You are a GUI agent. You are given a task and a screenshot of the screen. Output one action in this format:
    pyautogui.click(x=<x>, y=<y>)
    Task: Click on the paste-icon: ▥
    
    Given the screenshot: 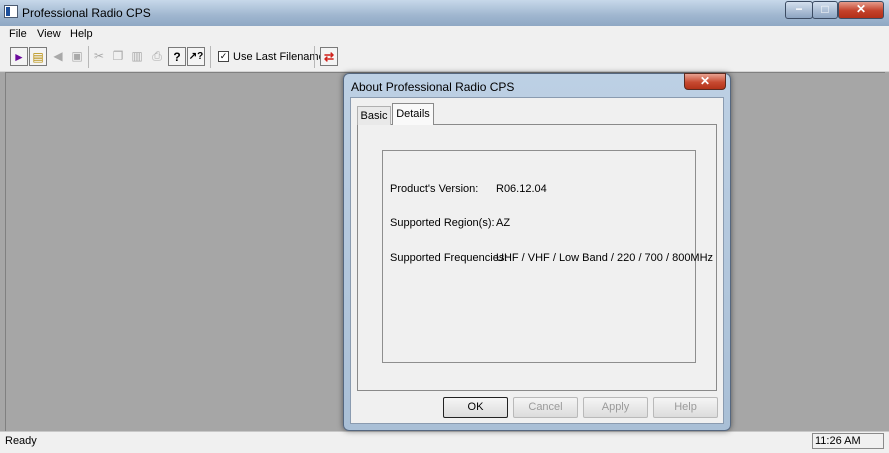 What is the action you would take?
    pyautogui.click(x=137, y=56)
    